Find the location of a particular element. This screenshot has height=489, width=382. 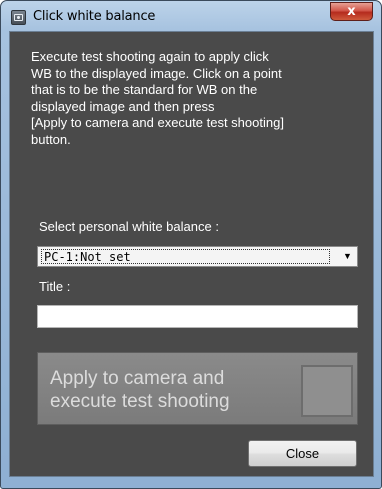

close-icon: x is located at coordinates (351, 11).